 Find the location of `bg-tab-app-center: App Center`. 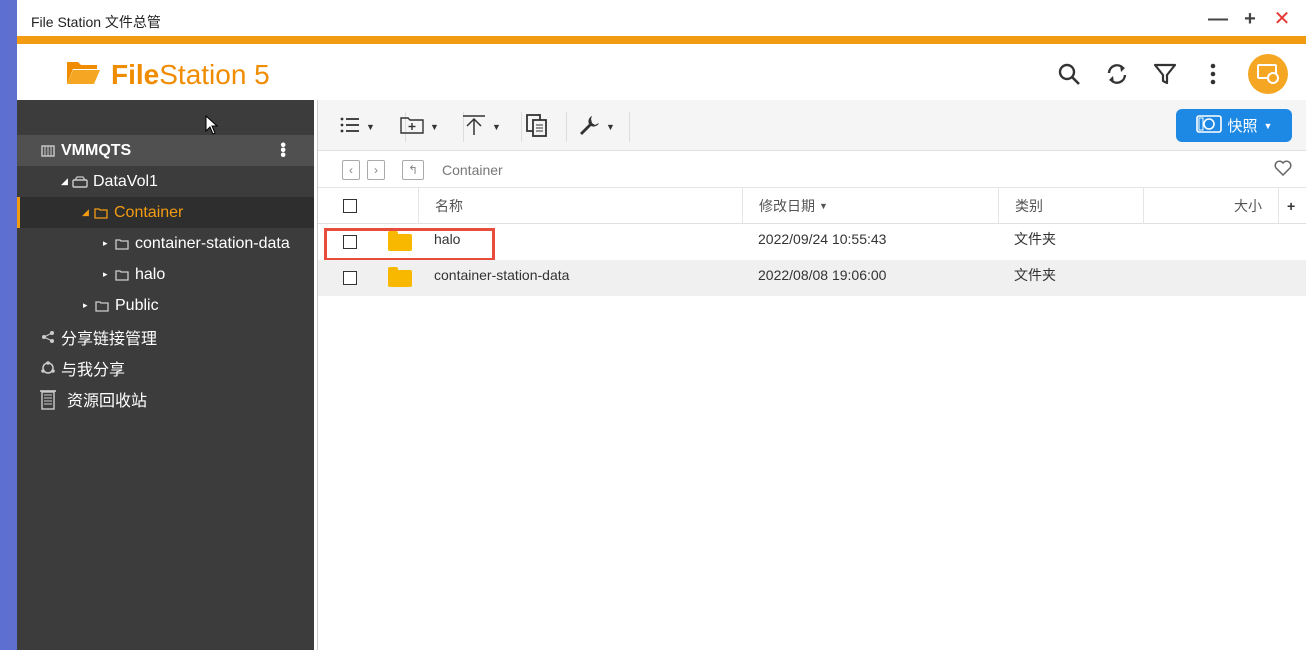

bg-tab-app-center: App Center is located at coordinates (761, 17).